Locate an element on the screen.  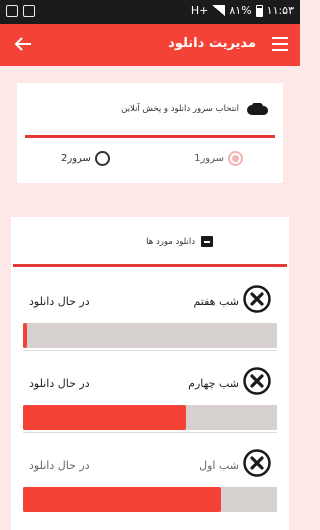
app-bar: مدیریت دانلود is located at coordinates (150, 45).